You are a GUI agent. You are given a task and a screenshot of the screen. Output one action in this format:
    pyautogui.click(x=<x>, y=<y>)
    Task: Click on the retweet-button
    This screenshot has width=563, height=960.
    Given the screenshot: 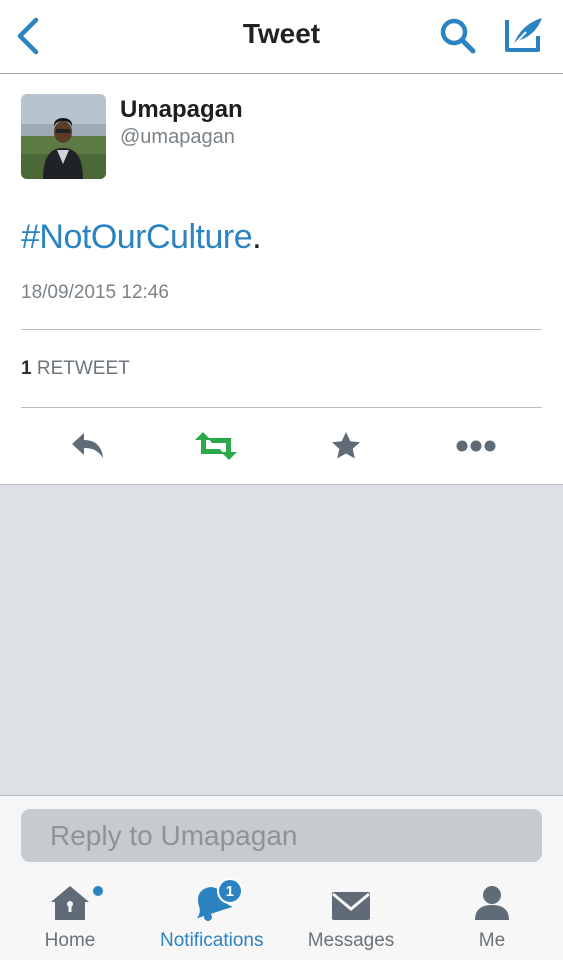 What is the action you would take?
    pyautogui.click(x=216, y=446)
    